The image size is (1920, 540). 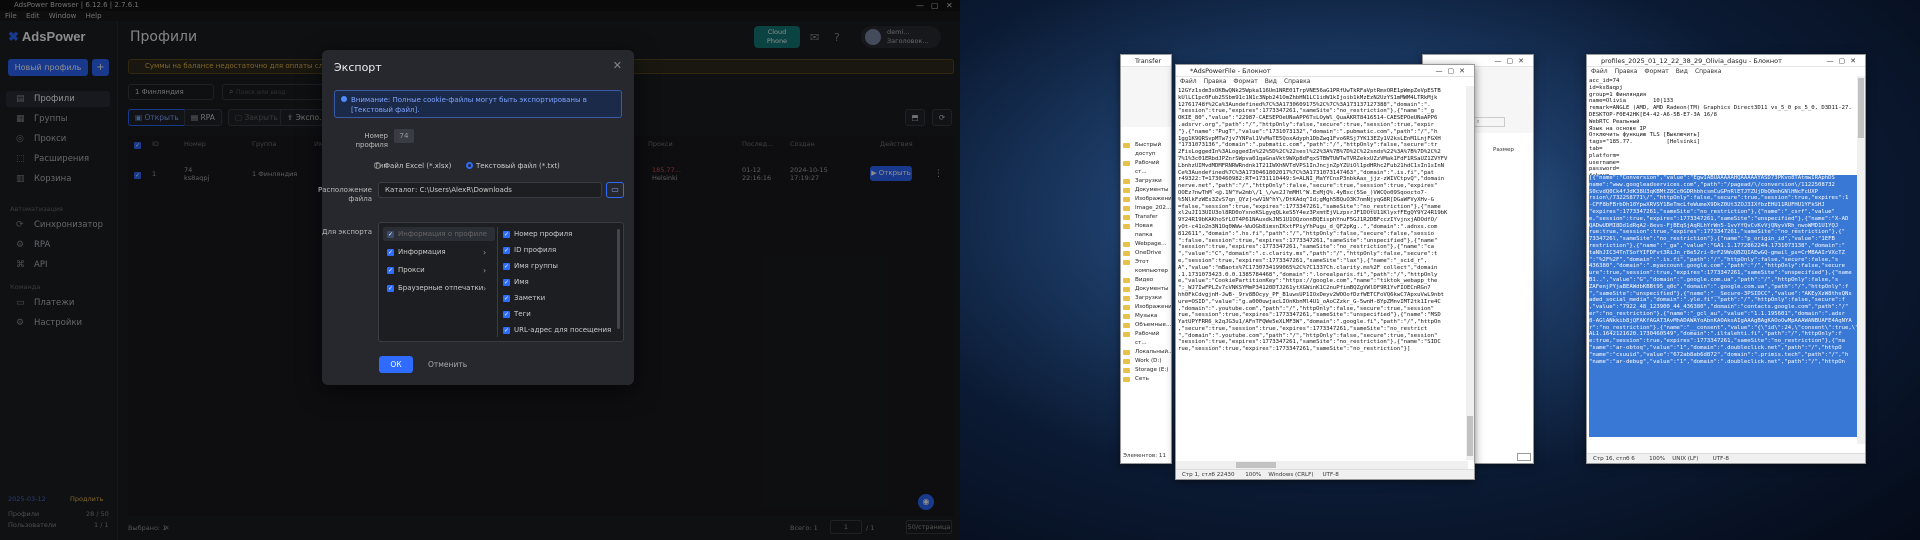 I want to click on field-group-fingerprints: ✓ Браузерные отпечатки, so click(x=435, y=288).